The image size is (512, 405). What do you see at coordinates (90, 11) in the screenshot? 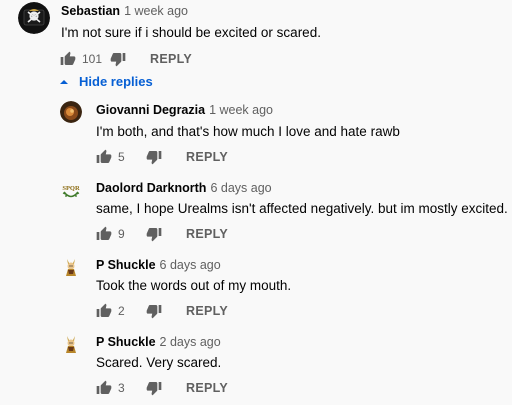
I see `author-name: Sebastian` at bounding box center [90, 11].